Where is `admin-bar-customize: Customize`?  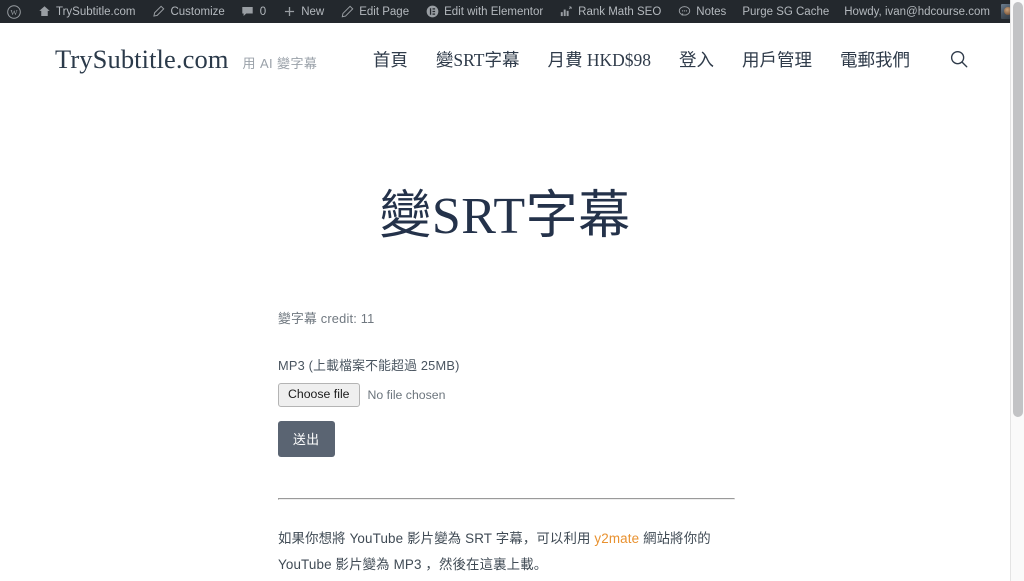
admin-bar-customize: Customize is located at coordinates (187, 11).